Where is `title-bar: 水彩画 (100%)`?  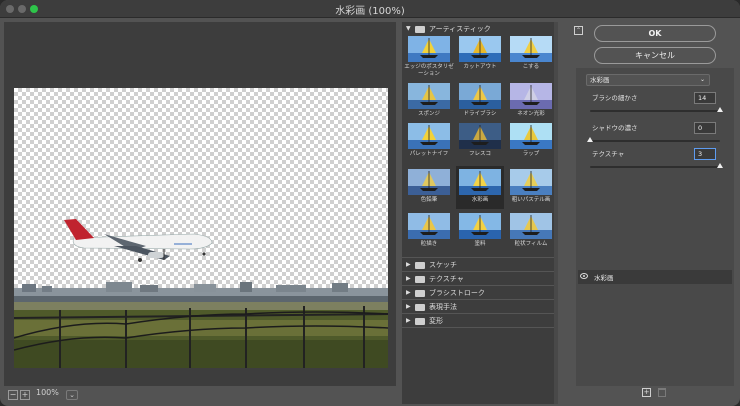
title-bar: 水彩画 (100%) is located at coordinates (370, 9).